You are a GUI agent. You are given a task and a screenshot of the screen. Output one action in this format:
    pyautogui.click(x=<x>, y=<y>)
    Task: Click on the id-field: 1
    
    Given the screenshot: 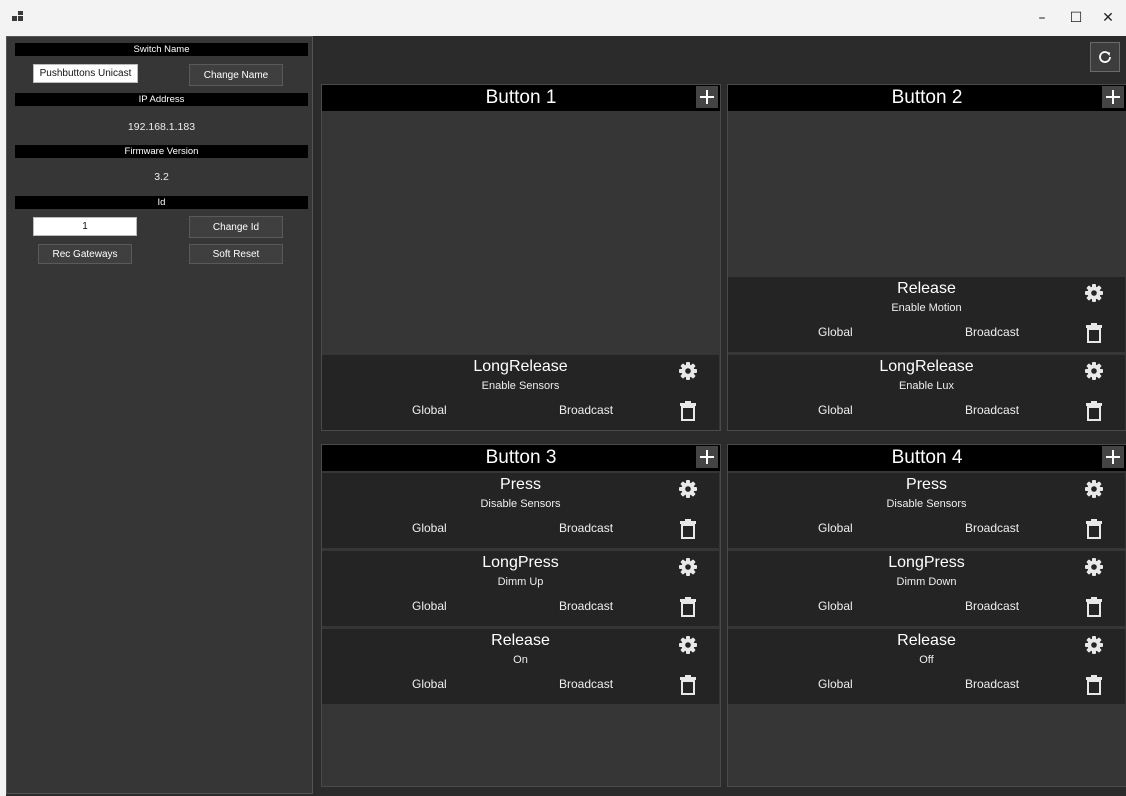 What is the action you would take?
    pyautogui.click(x=85, y=226)
    